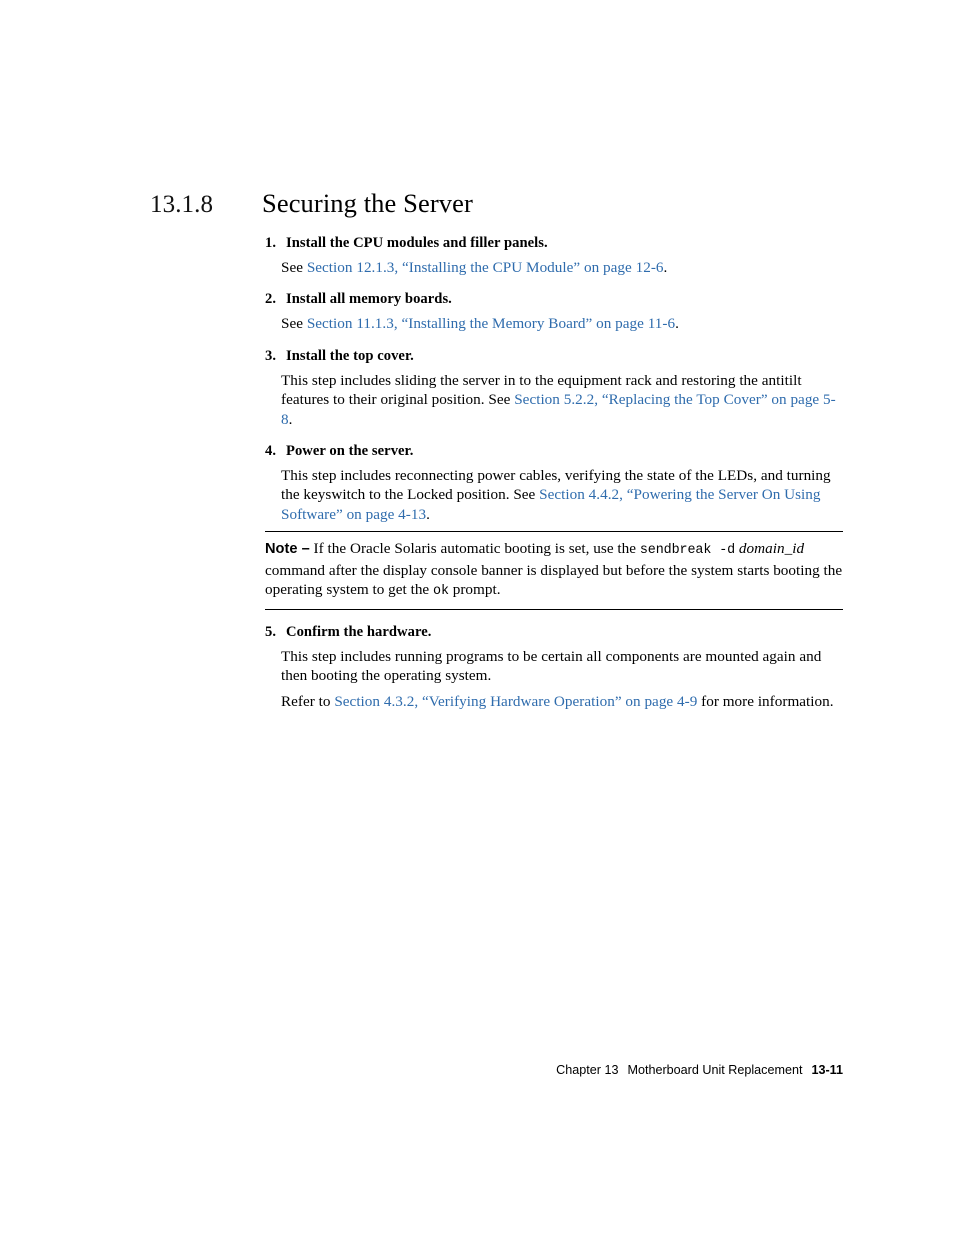 This screenshot has width=954, height=1235. I want to click on step-marker: 2., so click(271, 299).